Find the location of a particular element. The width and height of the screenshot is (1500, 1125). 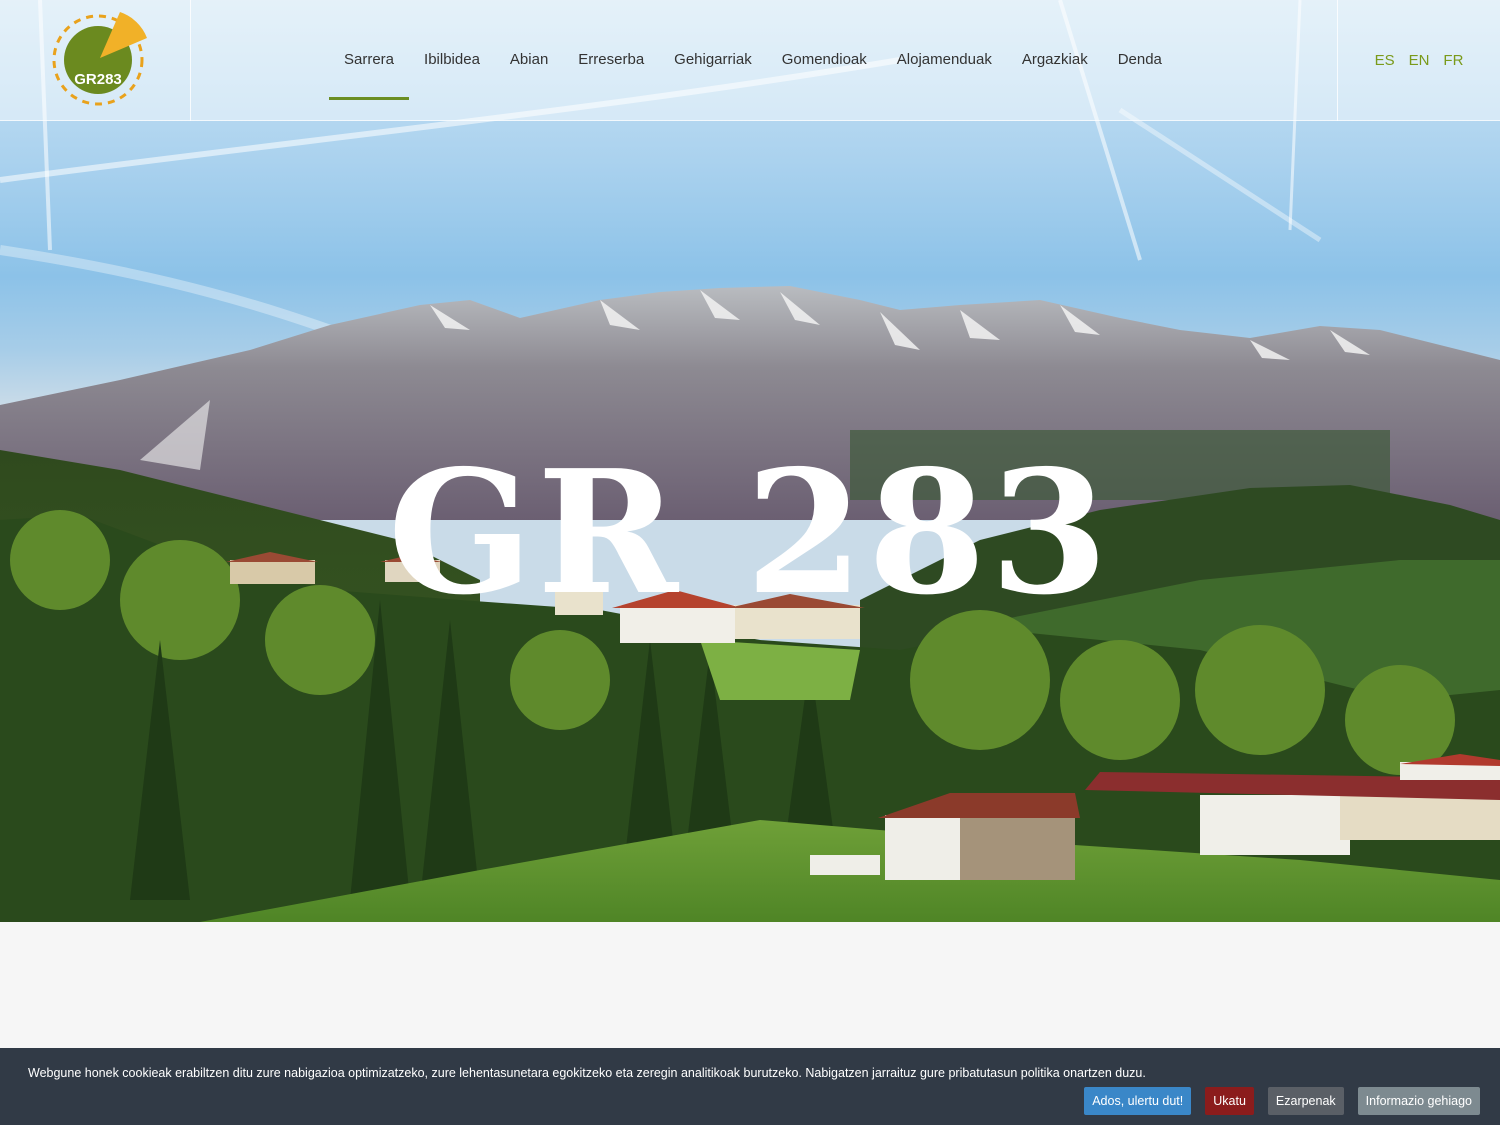

nav-item-sarrera: Sarrera is located at coordinates (369, 60).